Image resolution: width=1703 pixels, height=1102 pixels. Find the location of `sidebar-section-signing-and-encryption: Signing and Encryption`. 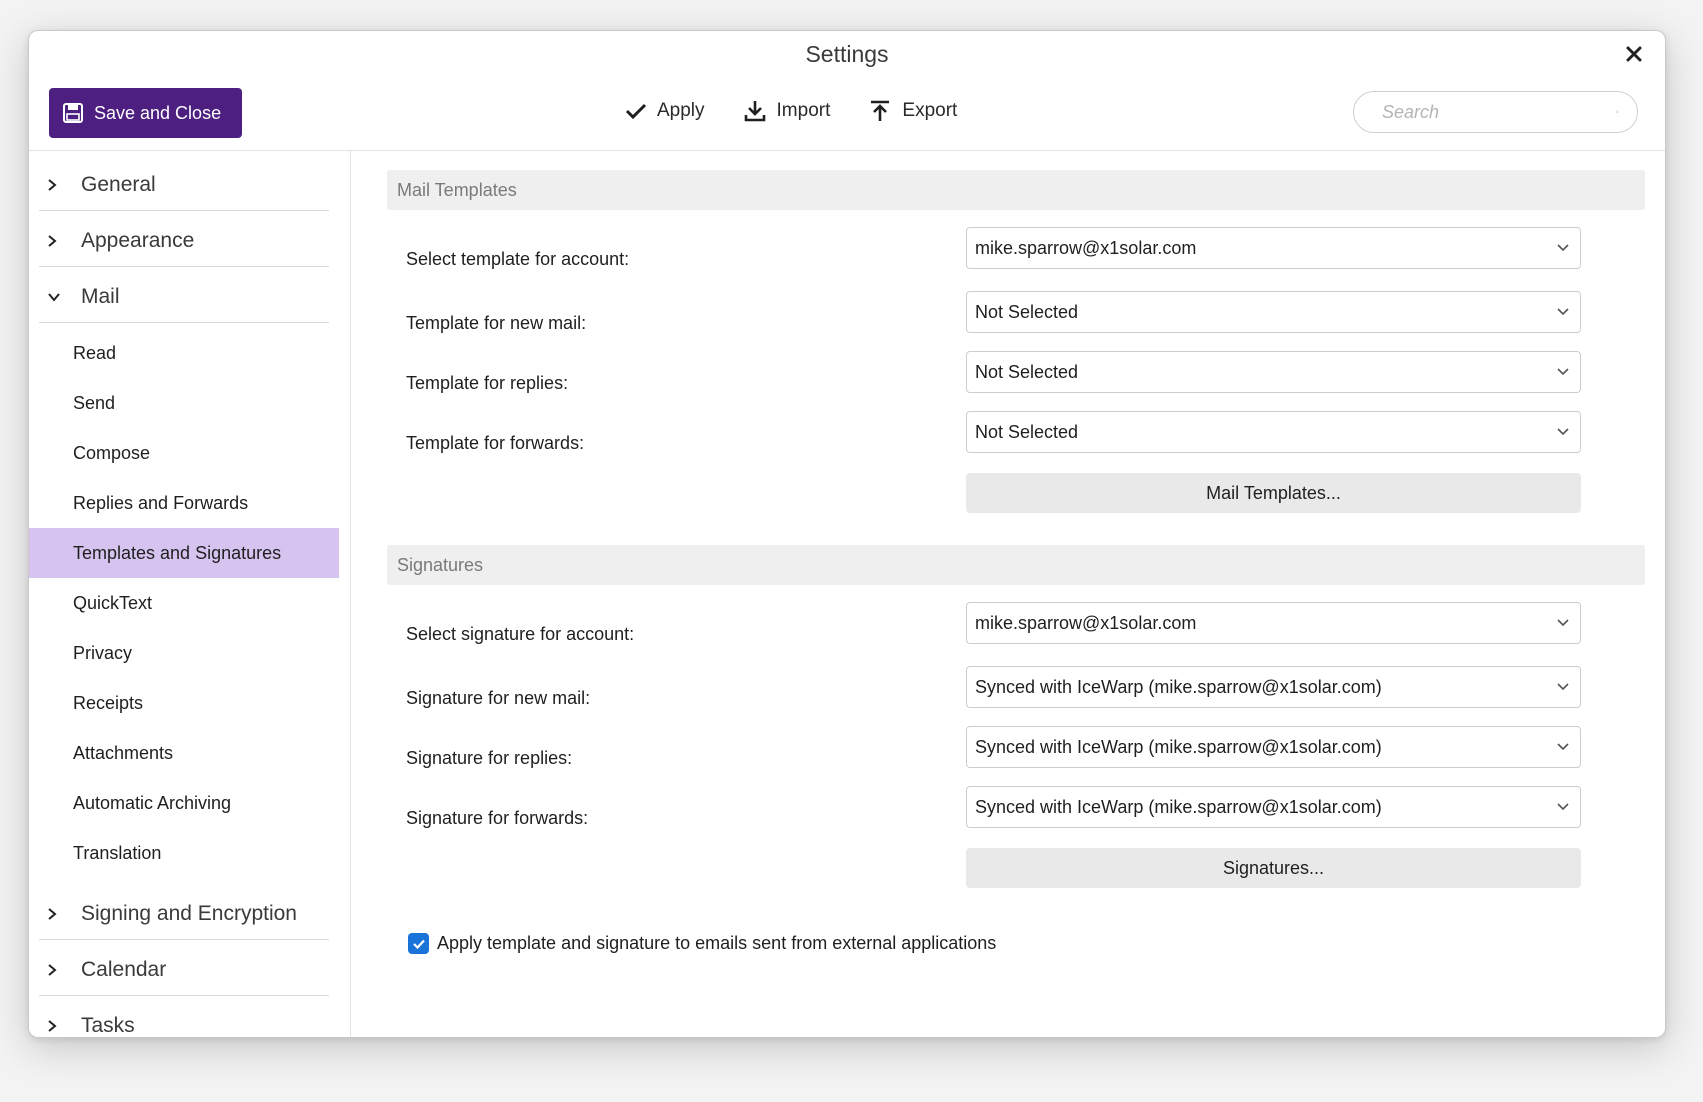

sidebar-section-signing-and-encryption: Signing and Encryption is located at coordinates (184, 914).